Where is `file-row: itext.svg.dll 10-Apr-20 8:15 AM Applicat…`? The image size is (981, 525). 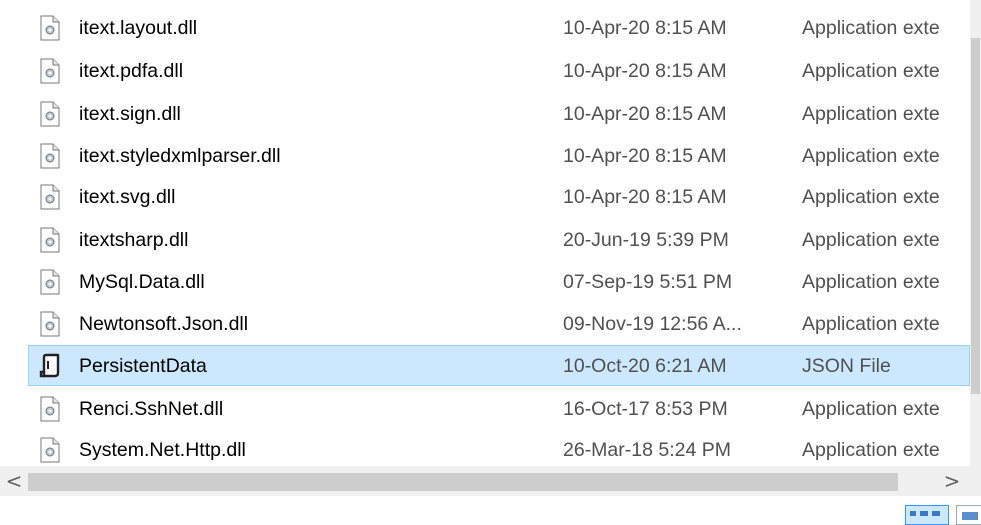 file-row: itext.svg.dll 10-Apr-20 8:15 AM Applicat… is located at coordinates (499, 196).